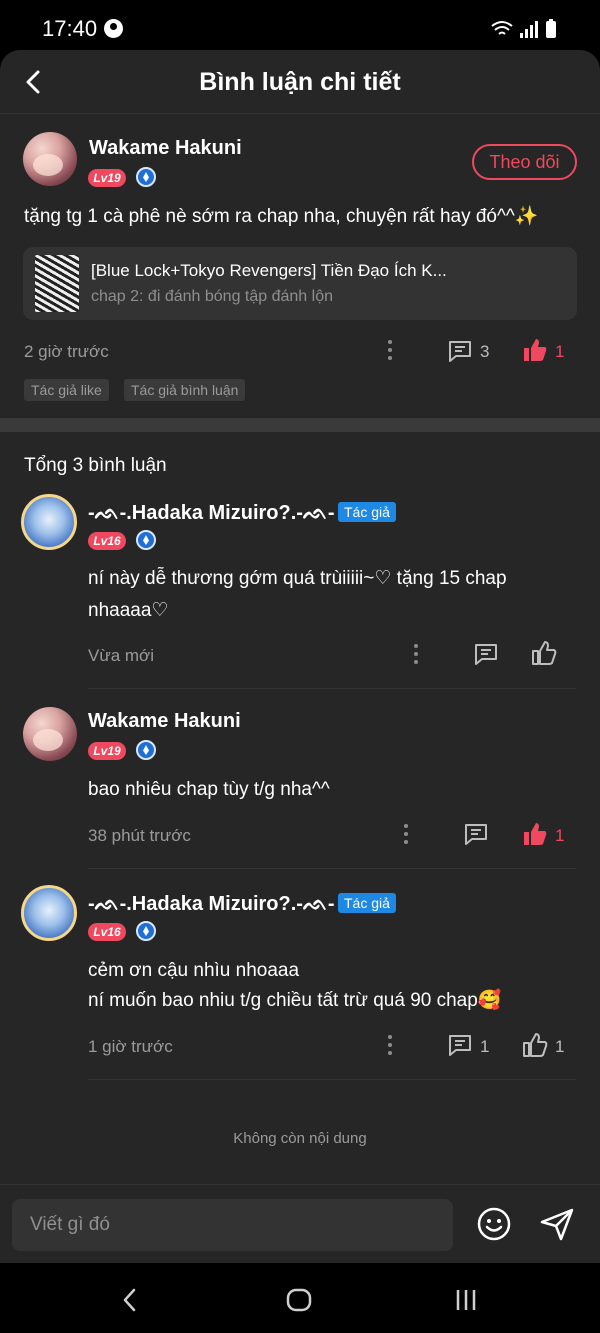 This screenshot has width=600, height=1333. Describe the element at coordinates (529, 29) in the screenshot. I see `signal-icon` at that location.